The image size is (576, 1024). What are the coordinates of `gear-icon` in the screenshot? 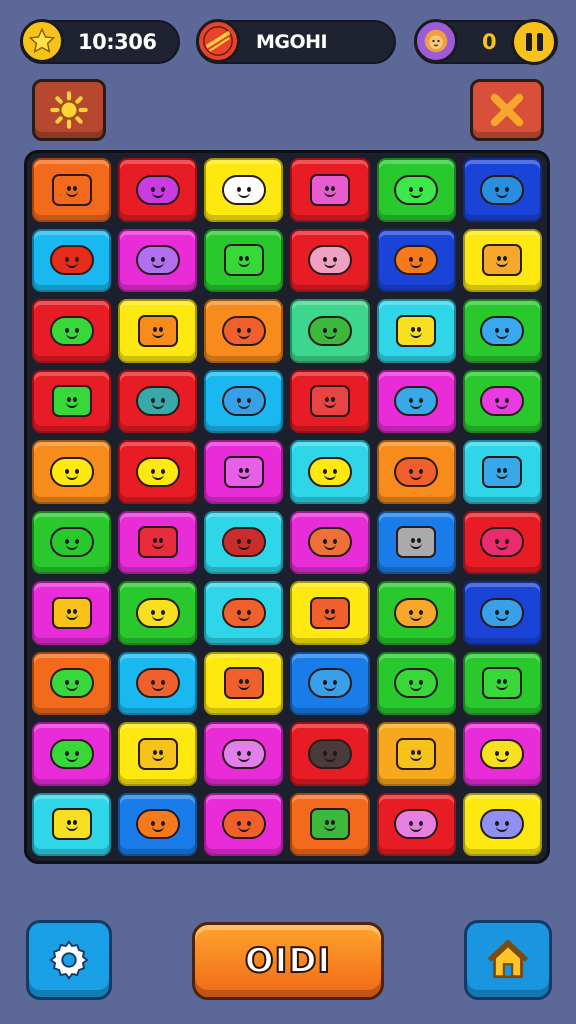 It's located at (69, 960).